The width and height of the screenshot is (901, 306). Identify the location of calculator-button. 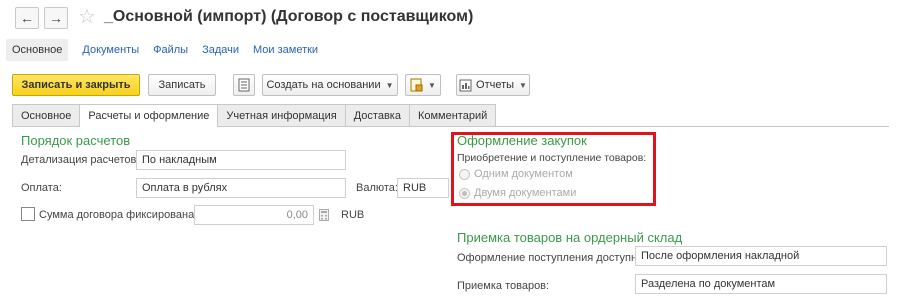
(324, 215).